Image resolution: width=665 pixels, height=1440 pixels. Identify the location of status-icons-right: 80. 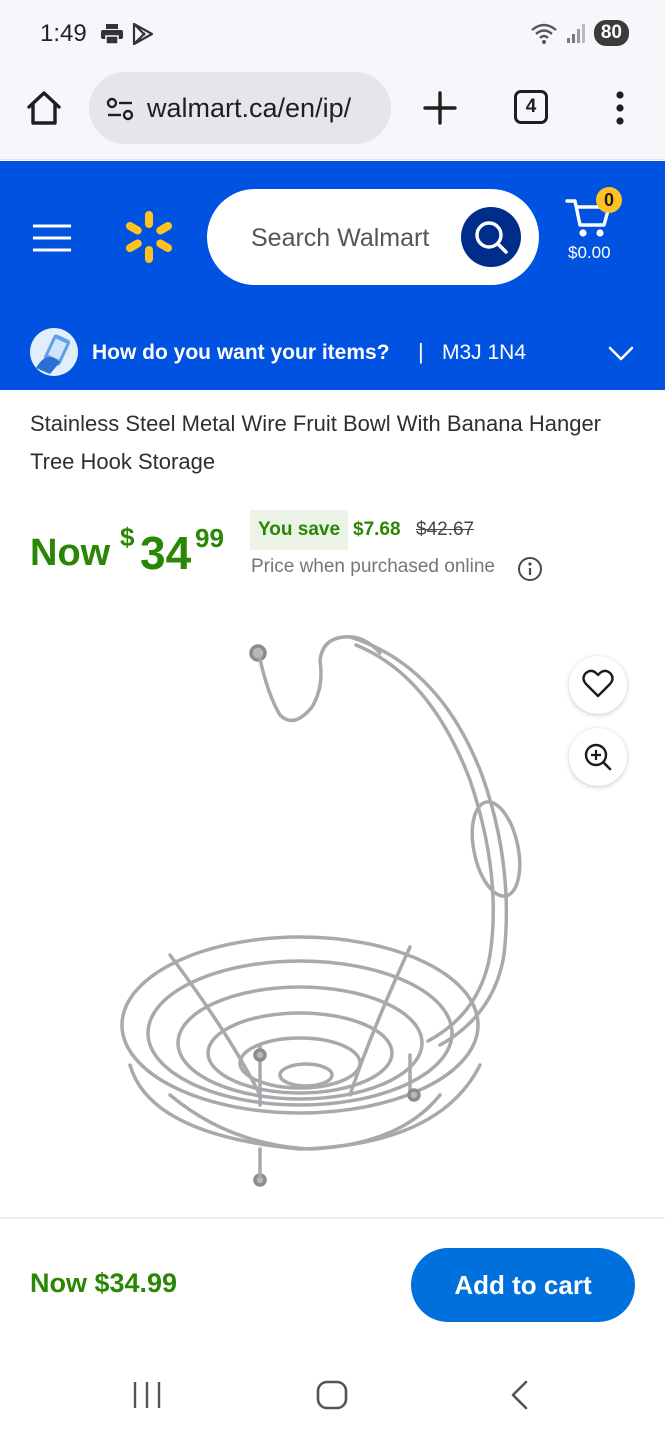
(579, 33).